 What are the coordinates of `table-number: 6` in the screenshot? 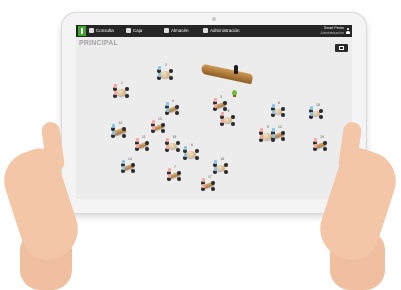 It's located at (192, 145).